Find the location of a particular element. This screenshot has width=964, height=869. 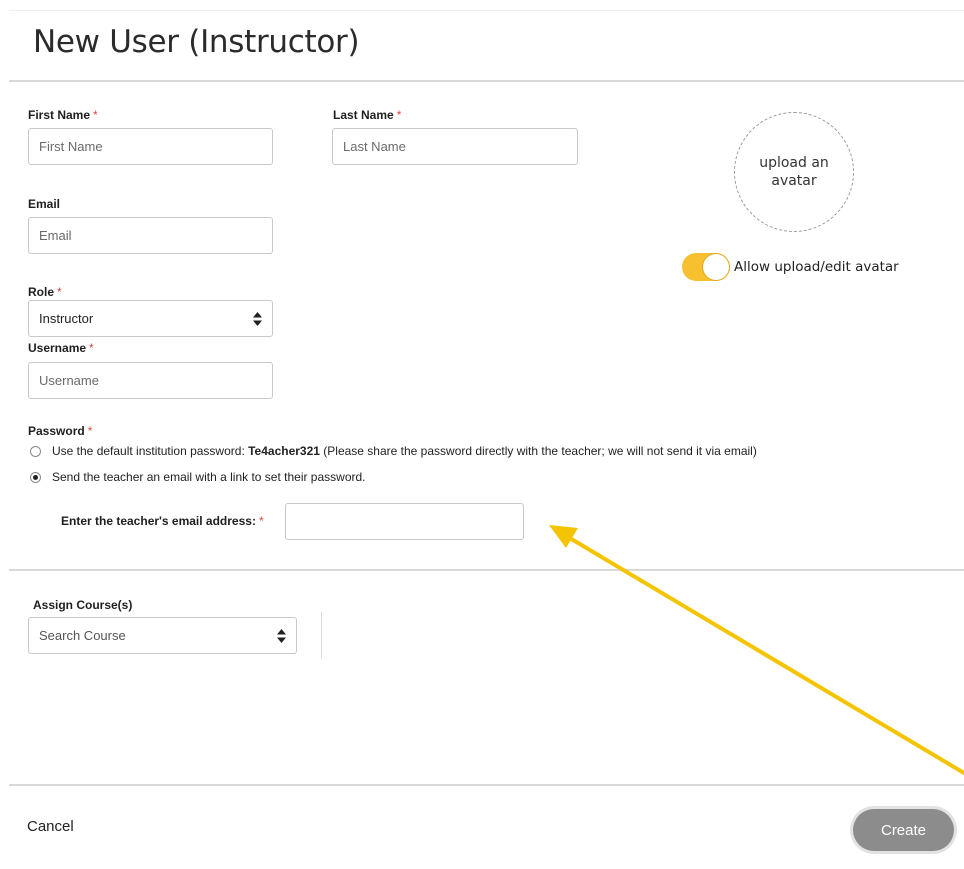

course-search-placeholder: Search Course is located at coordinates (82, 635).